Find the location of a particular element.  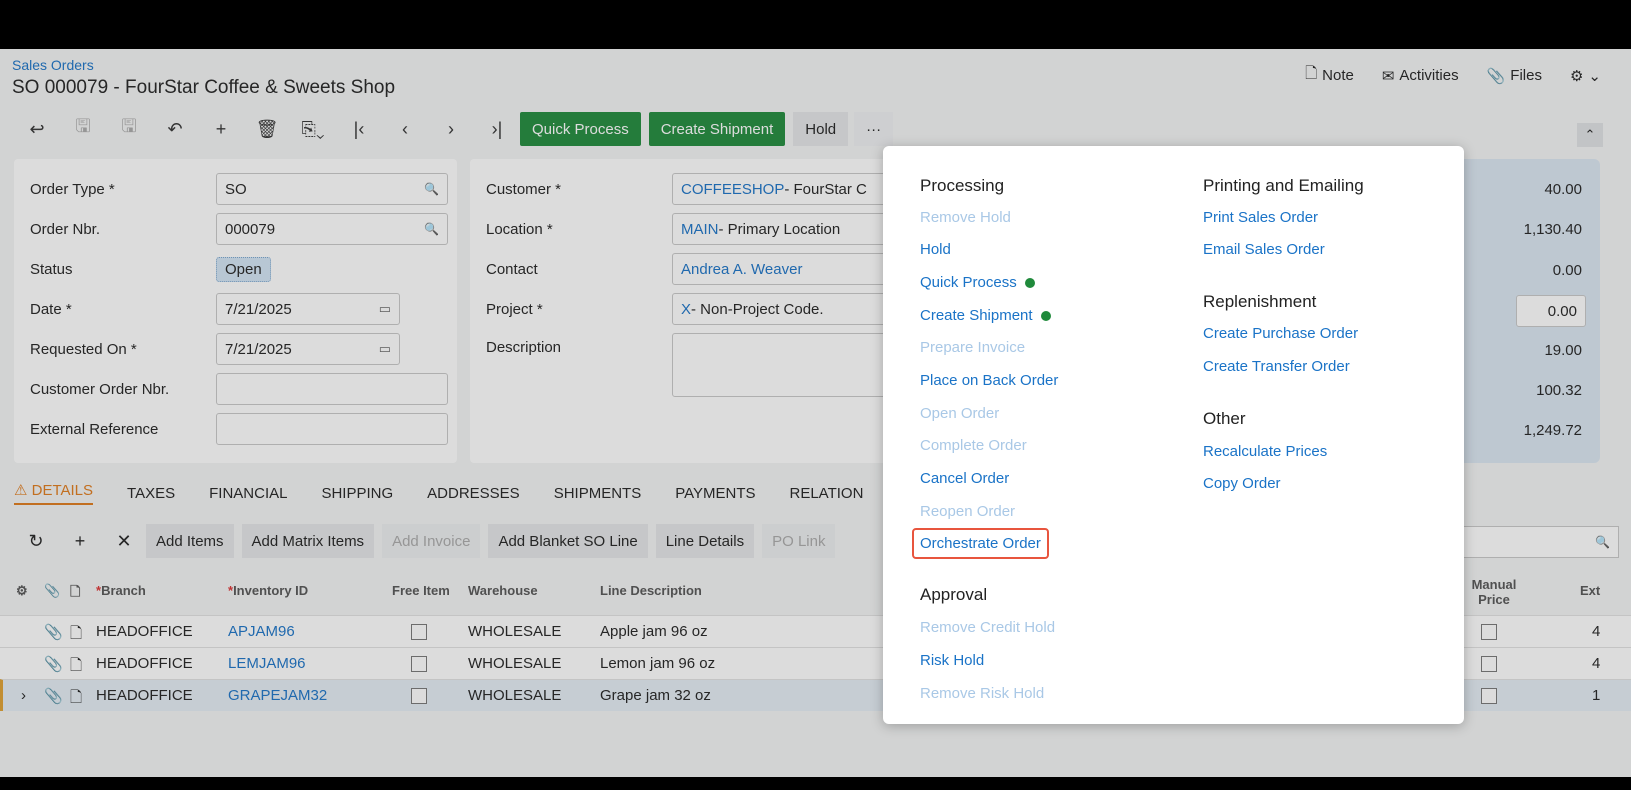

column-warehouse: Warehouse is located at coordinates (503, 590).